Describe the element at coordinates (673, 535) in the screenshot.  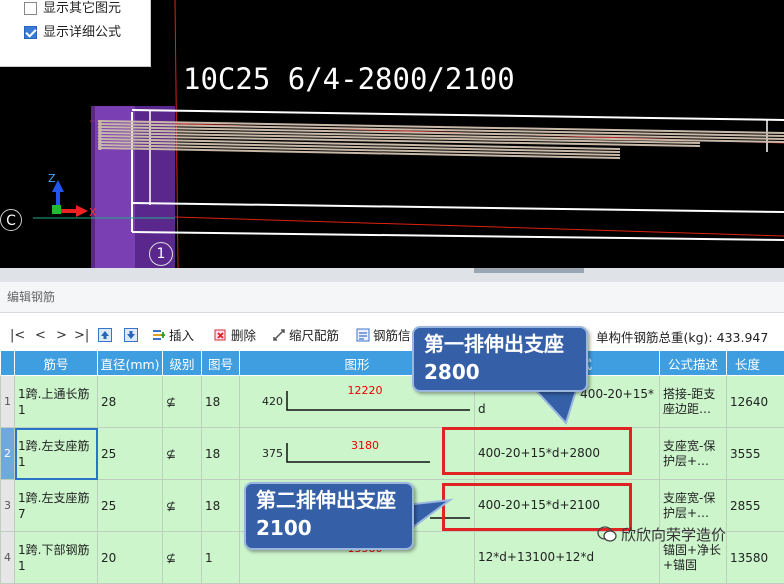
I see `watermark-text: 欣欣向荣学造价` at that location.